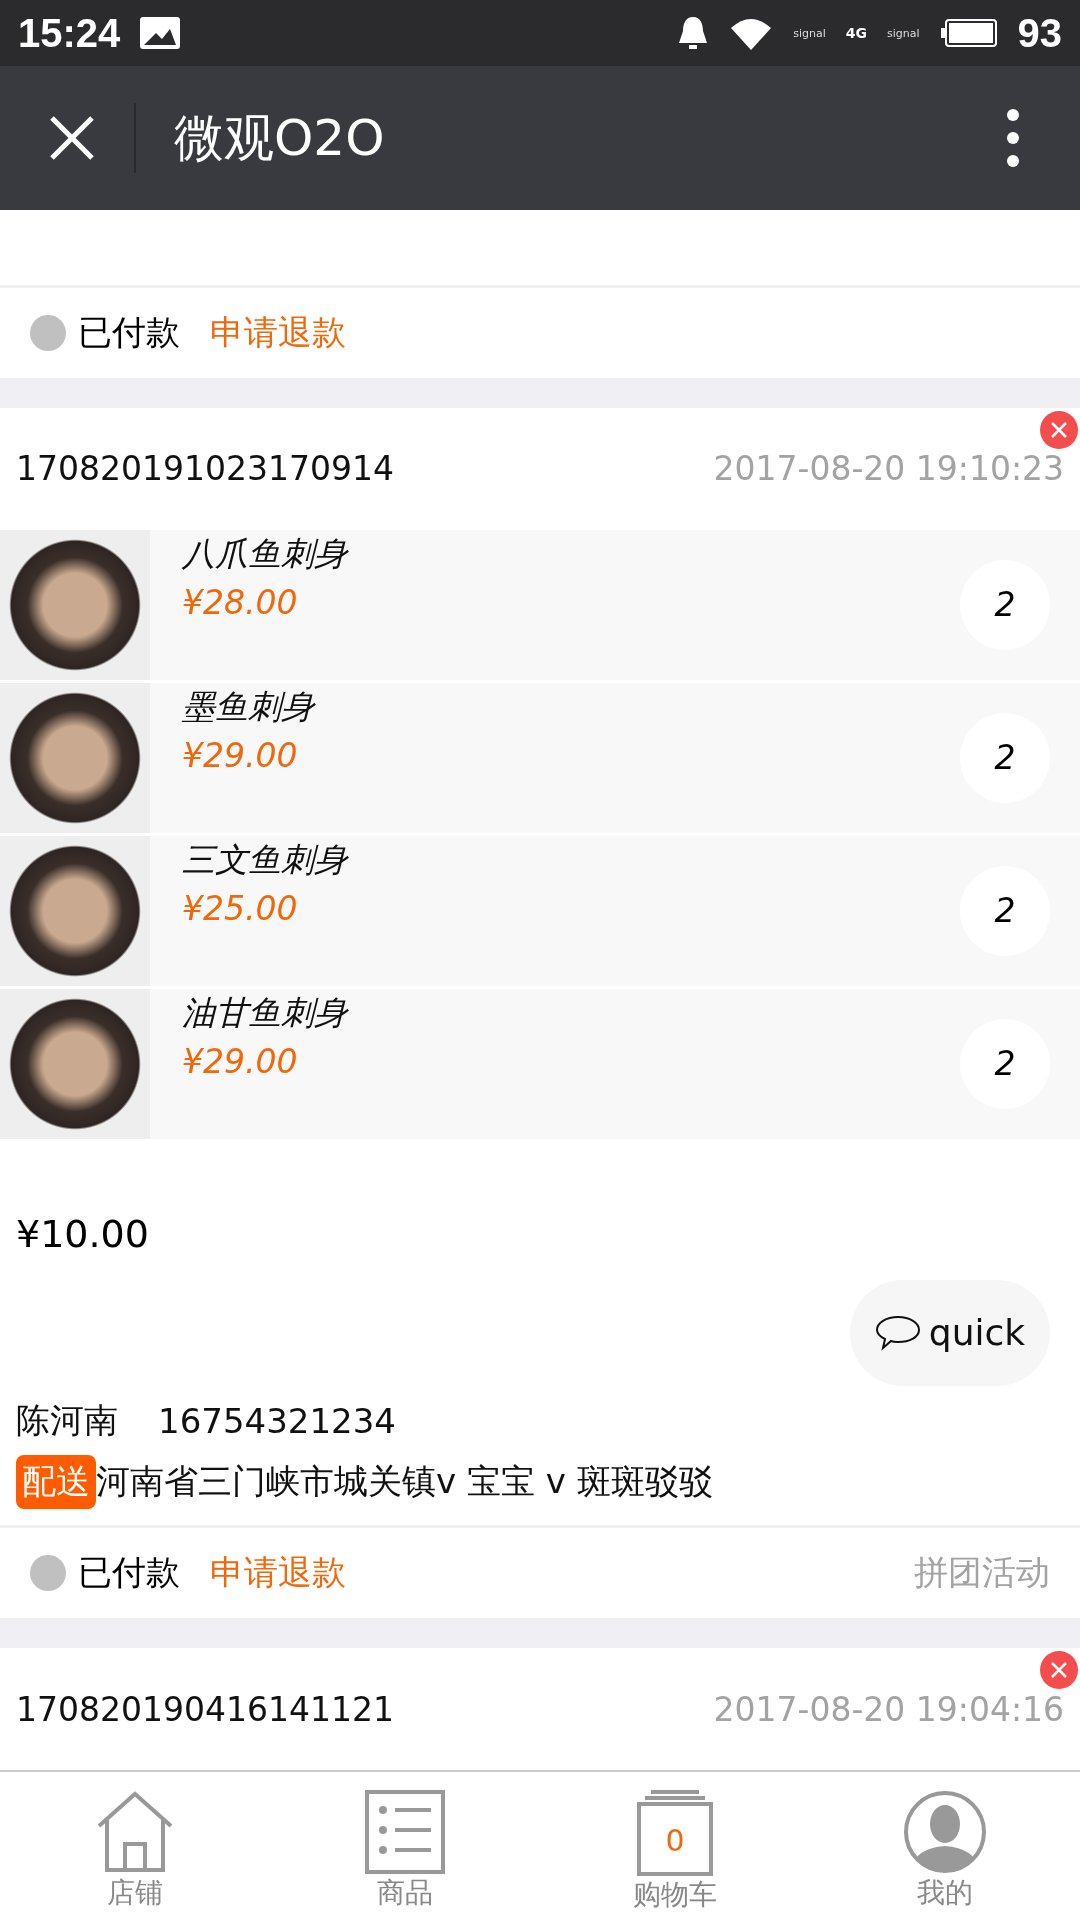 The width and height of the screenshot is (1080, 1920). I want to click on item-name: 油甘鱼刺身, so click(266, 1012).